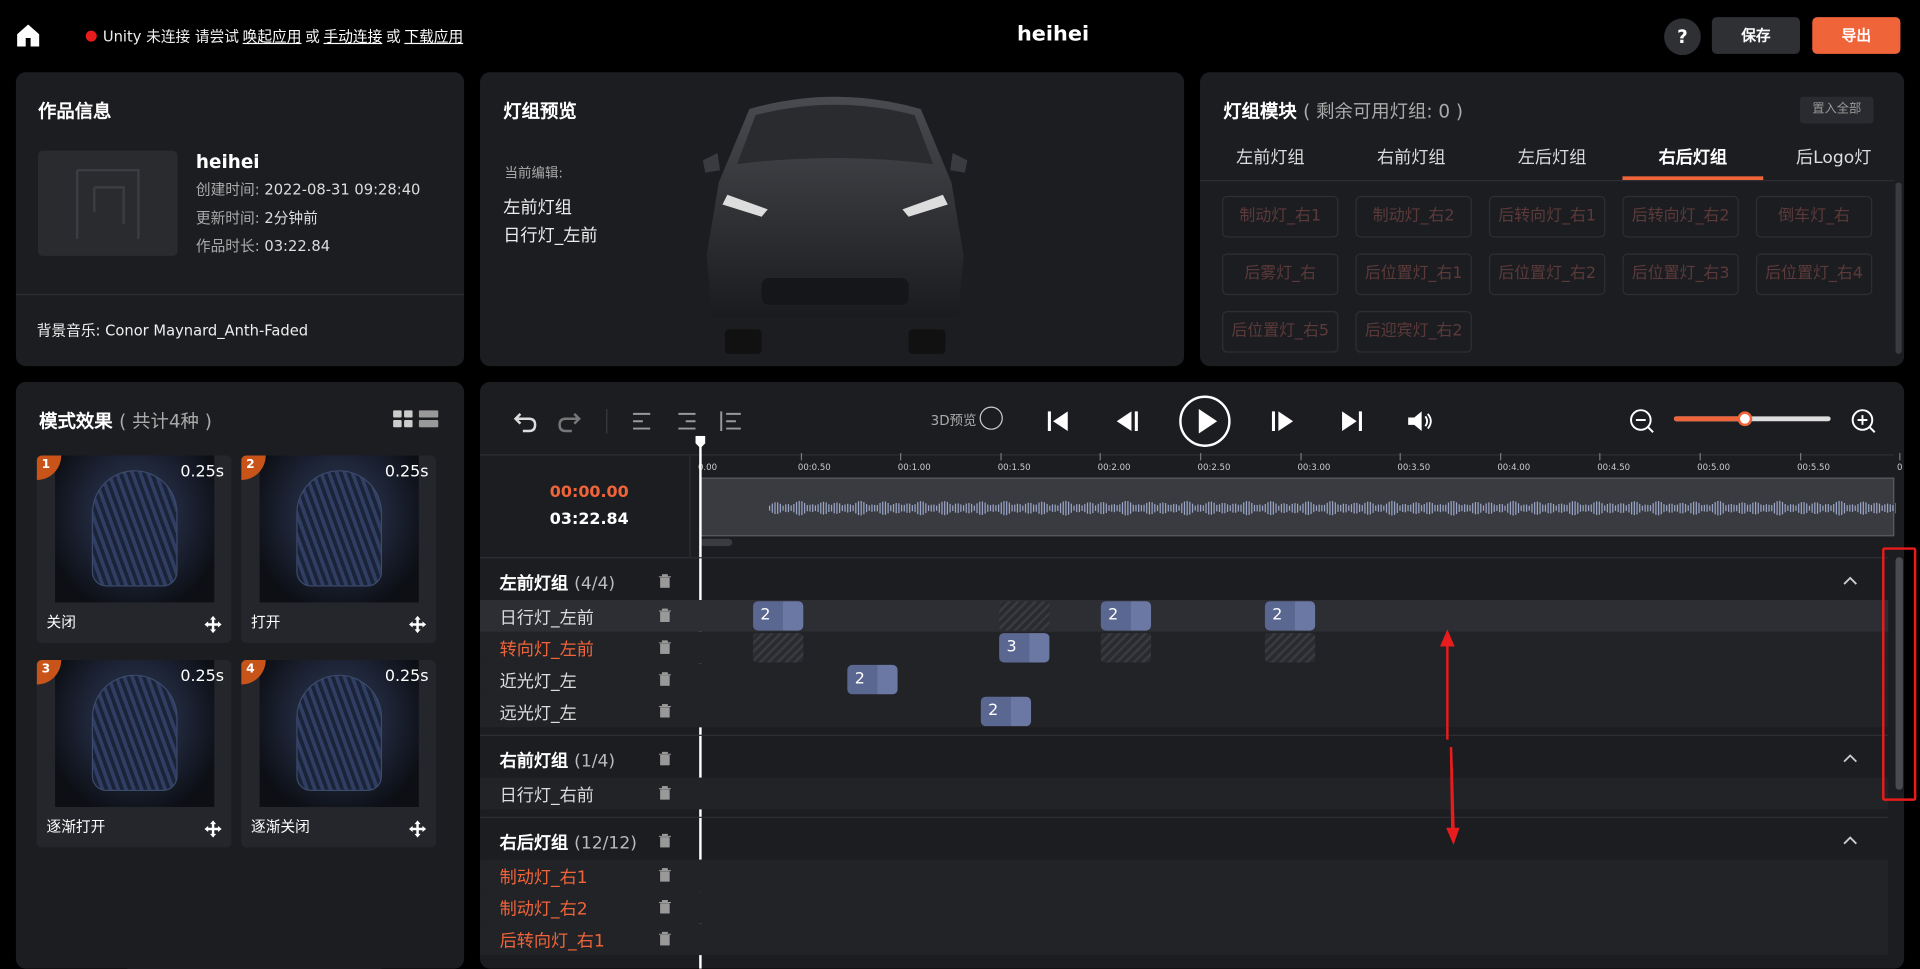 This screenshot has width=1920, height=969. What do you see at coordinates (1280, 332) in the screenshot?
I see `light-module-chip: 后位置灯_右5` at bounding box center [1280, 332].